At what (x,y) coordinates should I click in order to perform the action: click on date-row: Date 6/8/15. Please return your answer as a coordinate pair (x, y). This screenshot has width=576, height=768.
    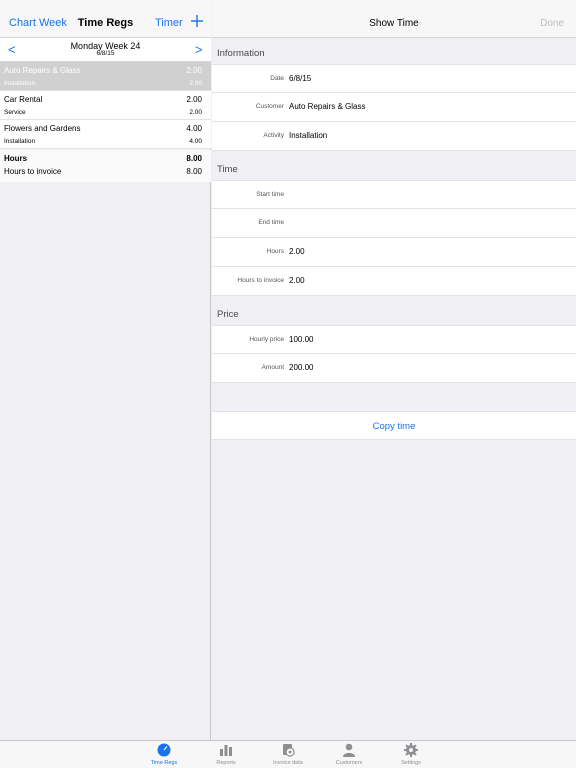
    Looking at the image, I should click on (394, 78).